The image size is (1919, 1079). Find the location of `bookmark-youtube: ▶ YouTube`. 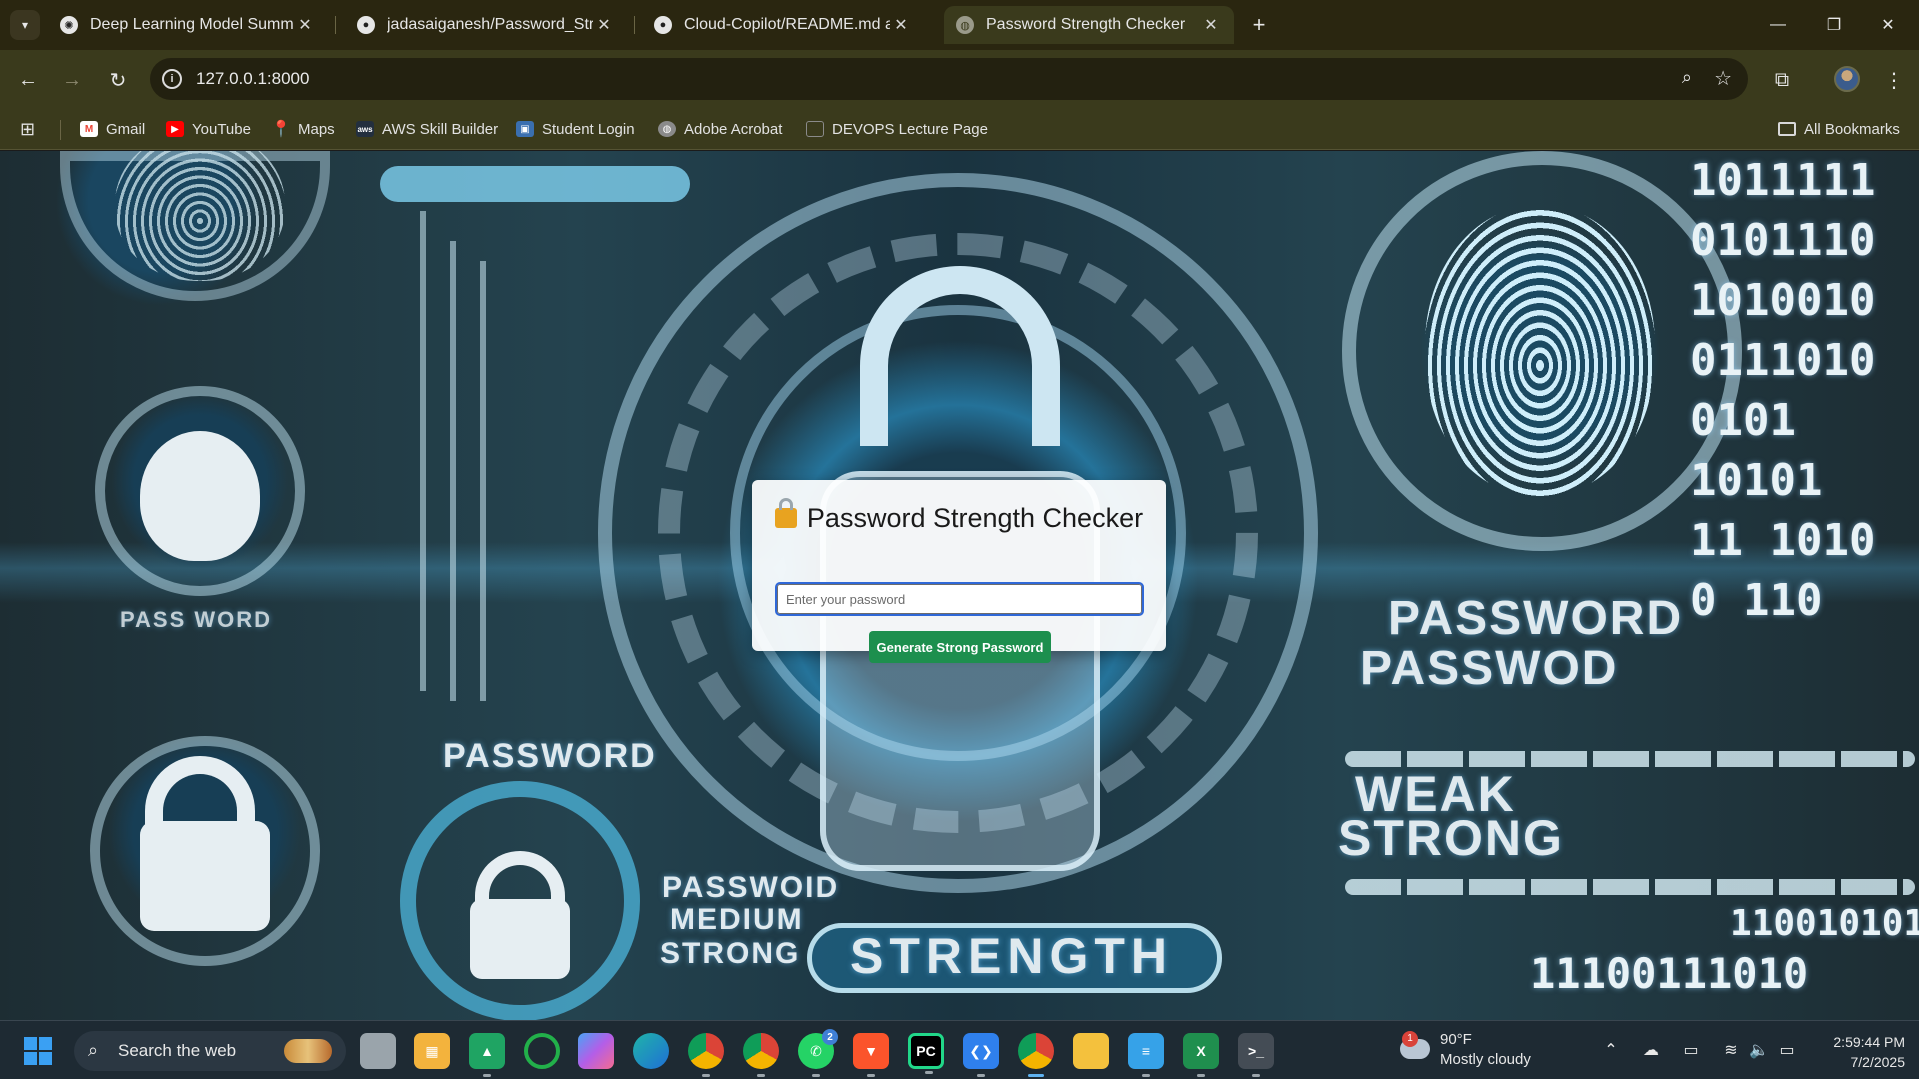

bookmark-youtube: ▶ YouTube is located at coordinates (208, 129).